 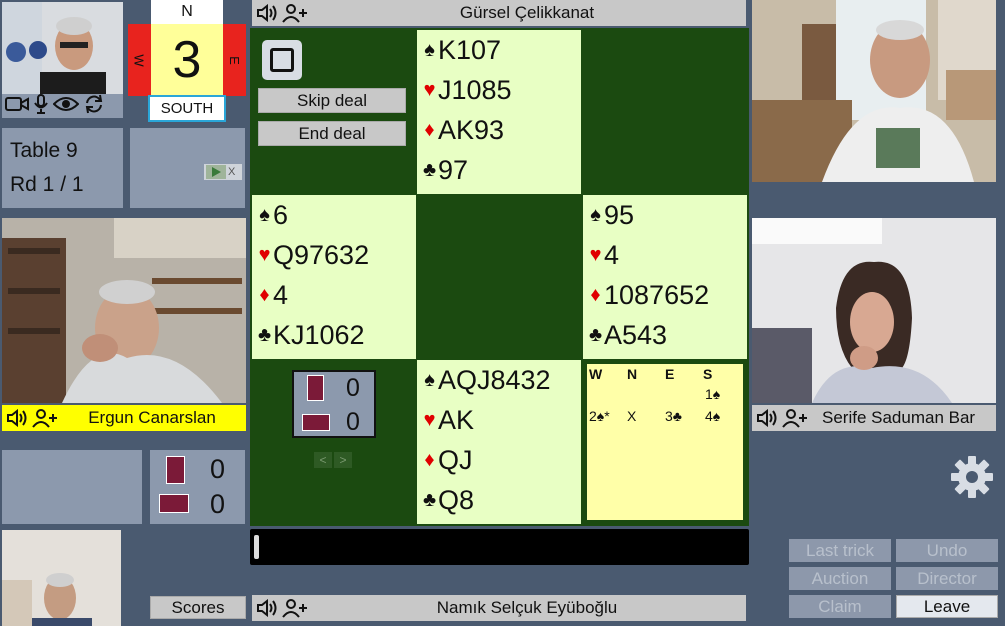 What do you see at coordinates (332, 133) in the screenshot?
I see `end-deal-button: End deal` at bounding box center [332, 133].